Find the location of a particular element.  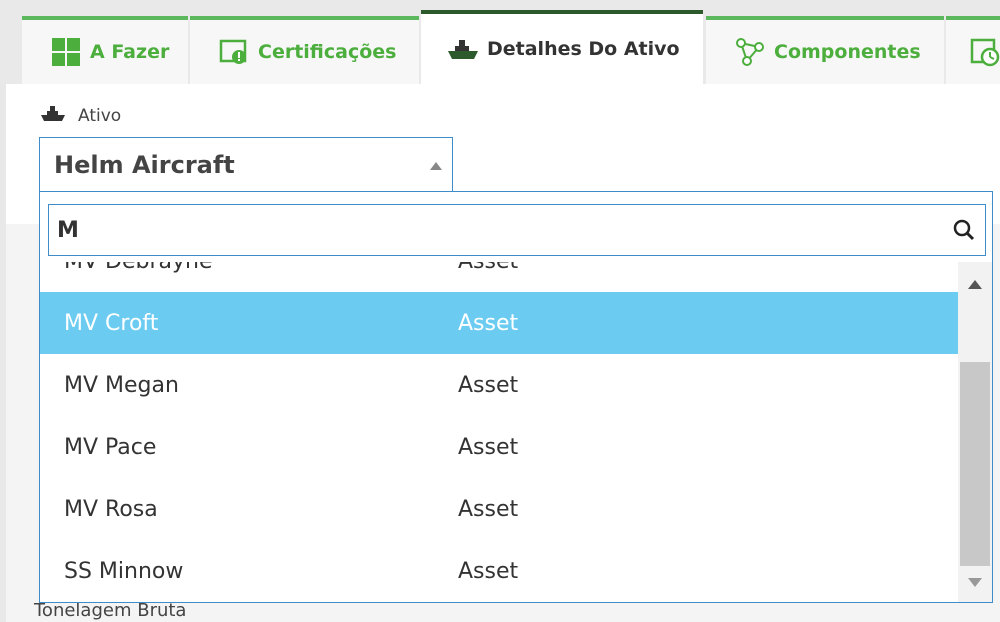

item-name: SS Minnow is located at coordinates (124, 571).